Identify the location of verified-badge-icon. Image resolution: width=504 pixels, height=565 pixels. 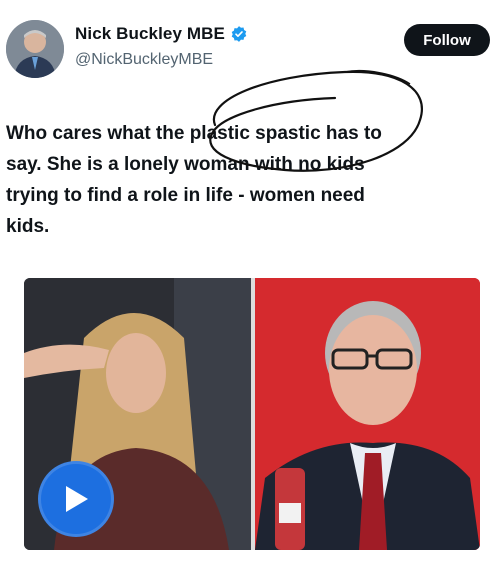
(239, 34).